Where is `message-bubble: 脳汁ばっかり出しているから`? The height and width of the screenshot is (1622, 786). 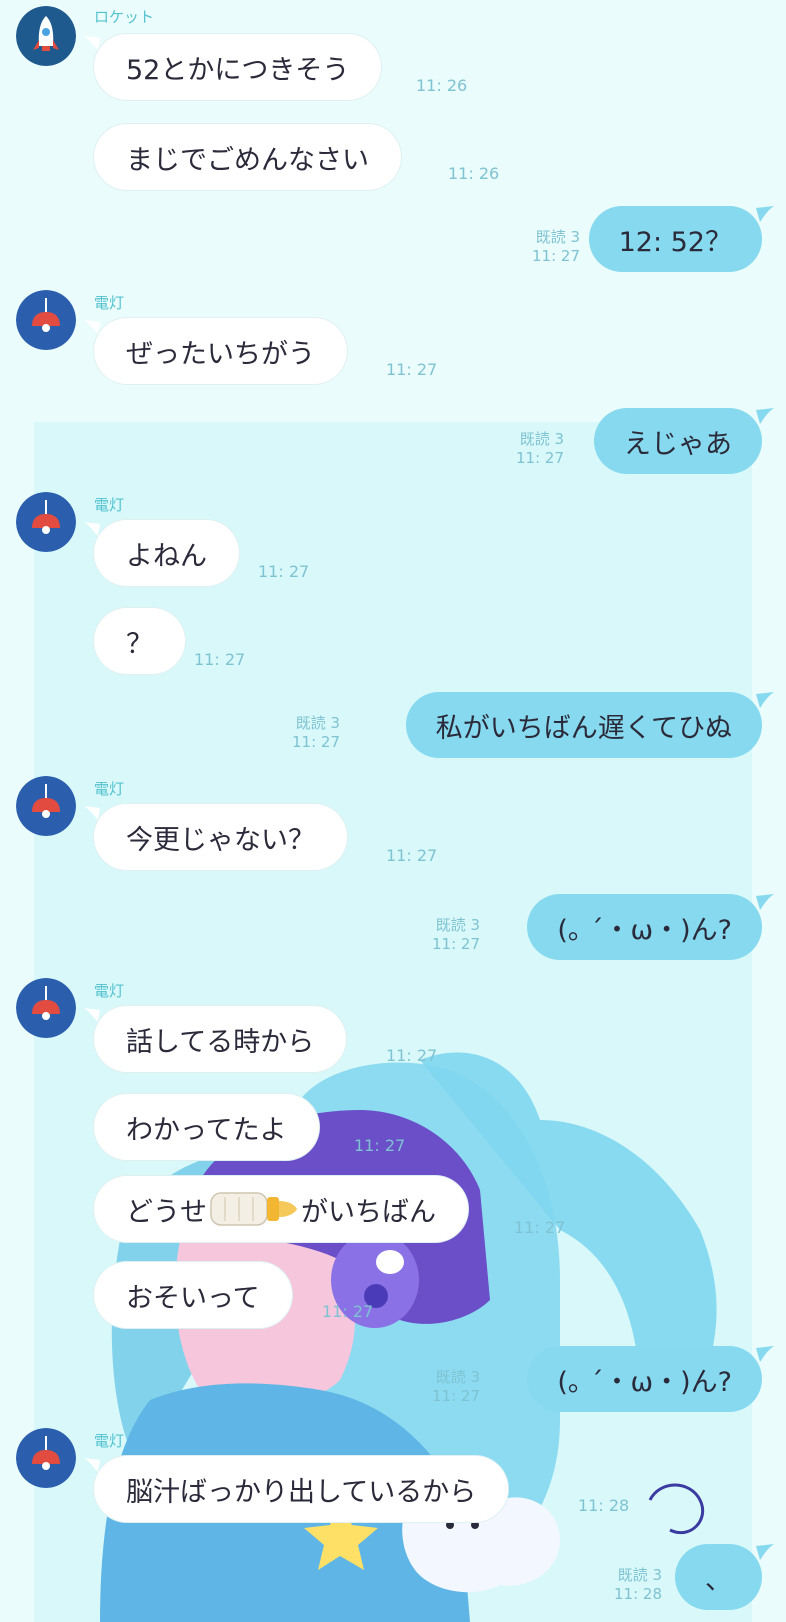
message-bubble: 脳汁ばっかり出しているから is located at coordinates (301, 1489).